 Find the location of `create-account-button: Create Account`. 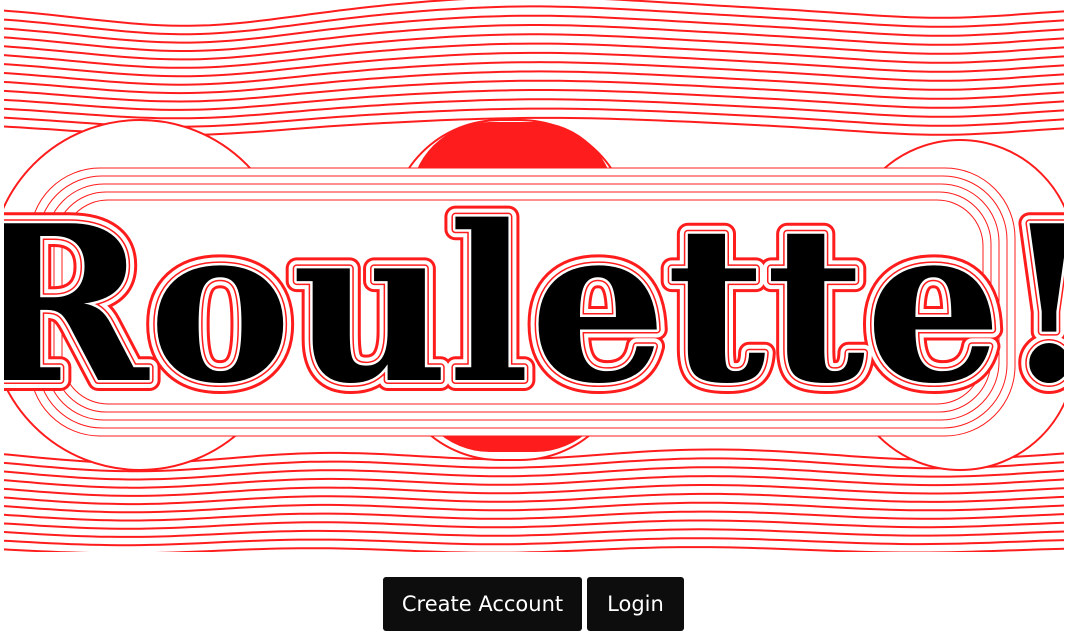

create-account-button: Create Account is located at coordinates (482, 604).